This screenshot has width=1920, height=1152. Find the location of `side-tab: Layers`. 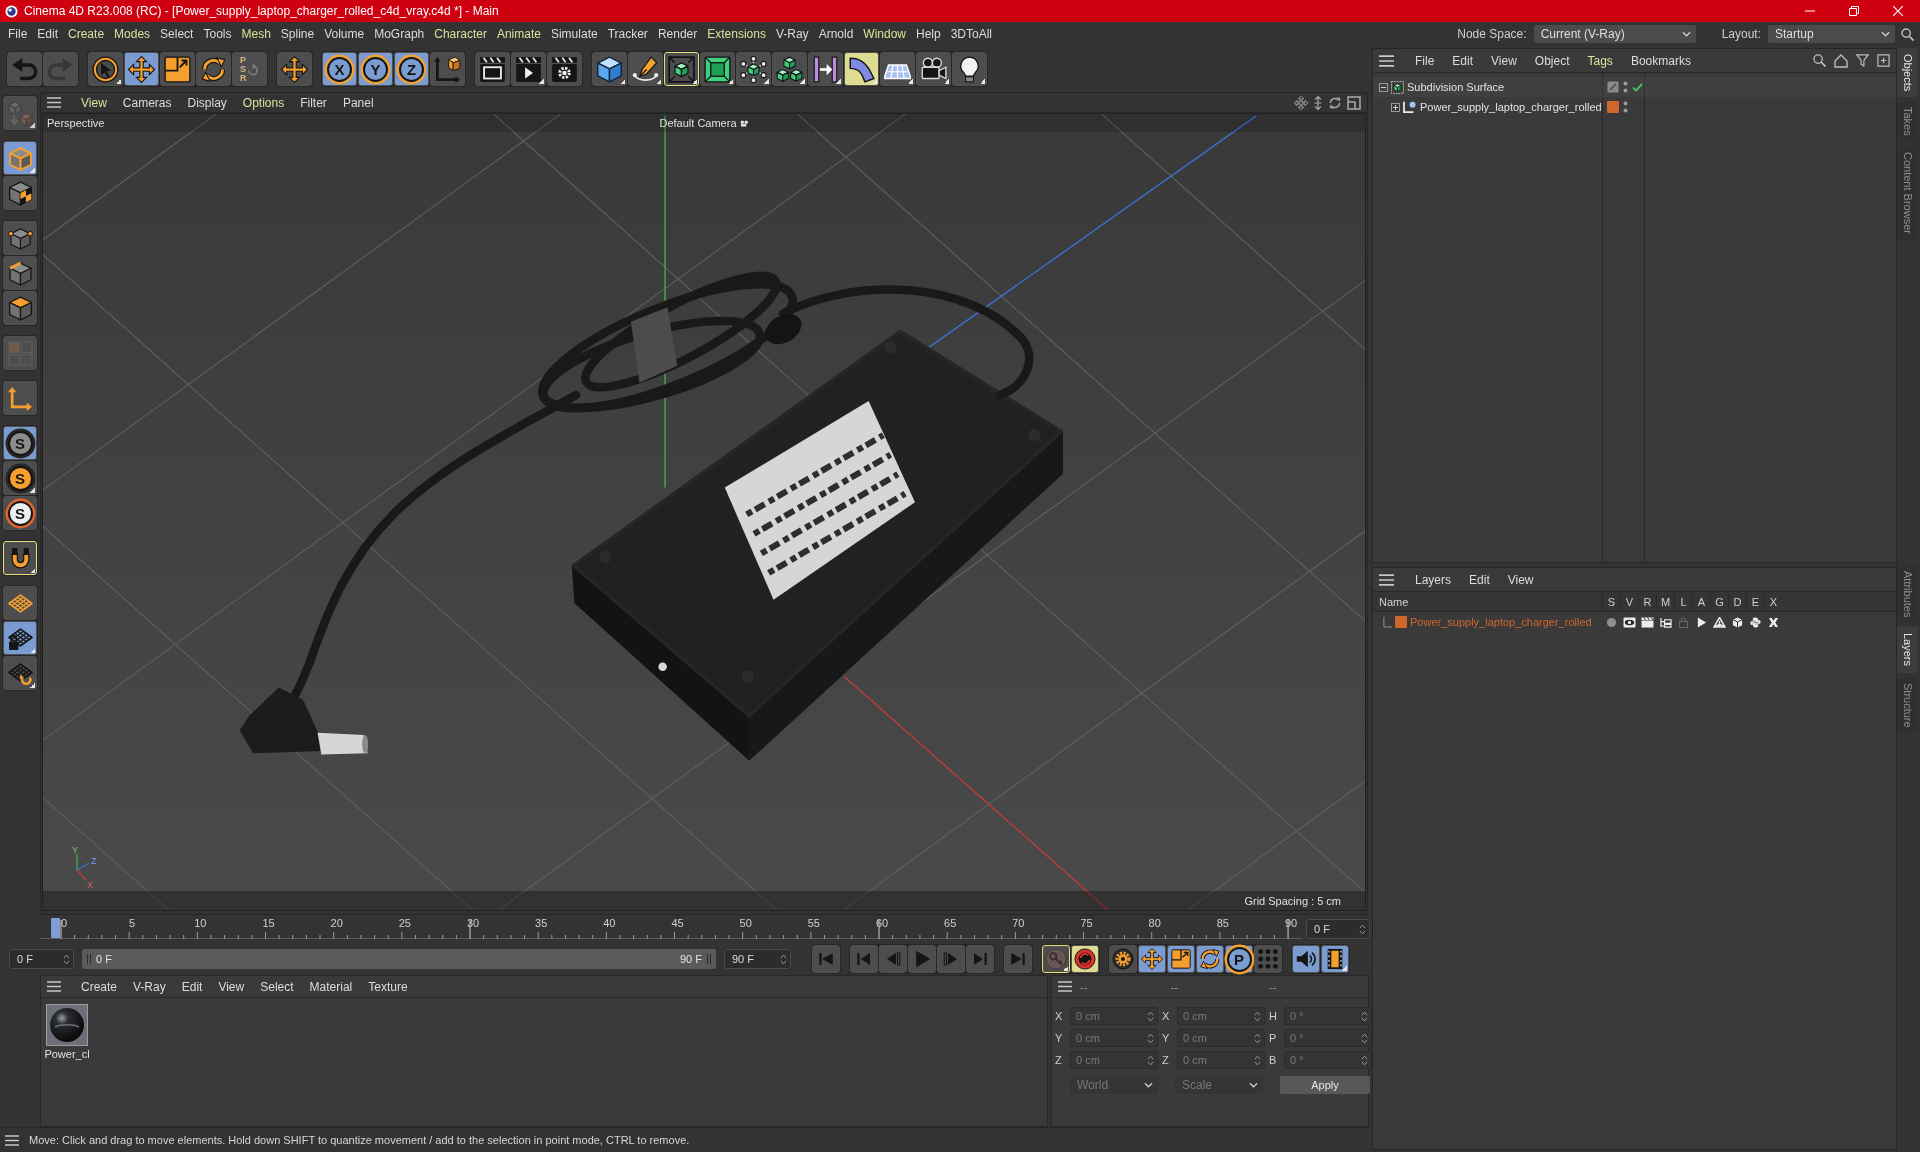

side-tab: Layers is located at coordinates (1907, 650).